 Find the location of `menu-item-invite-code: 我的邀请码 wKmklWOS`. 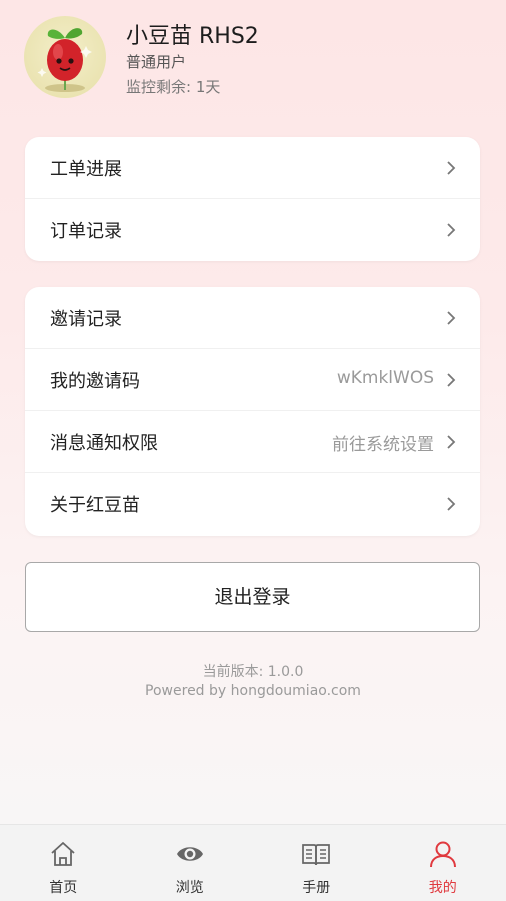

menu-item-invite-code: 我的邀请码 wKmklWOS is located at coordinates (252, 380).